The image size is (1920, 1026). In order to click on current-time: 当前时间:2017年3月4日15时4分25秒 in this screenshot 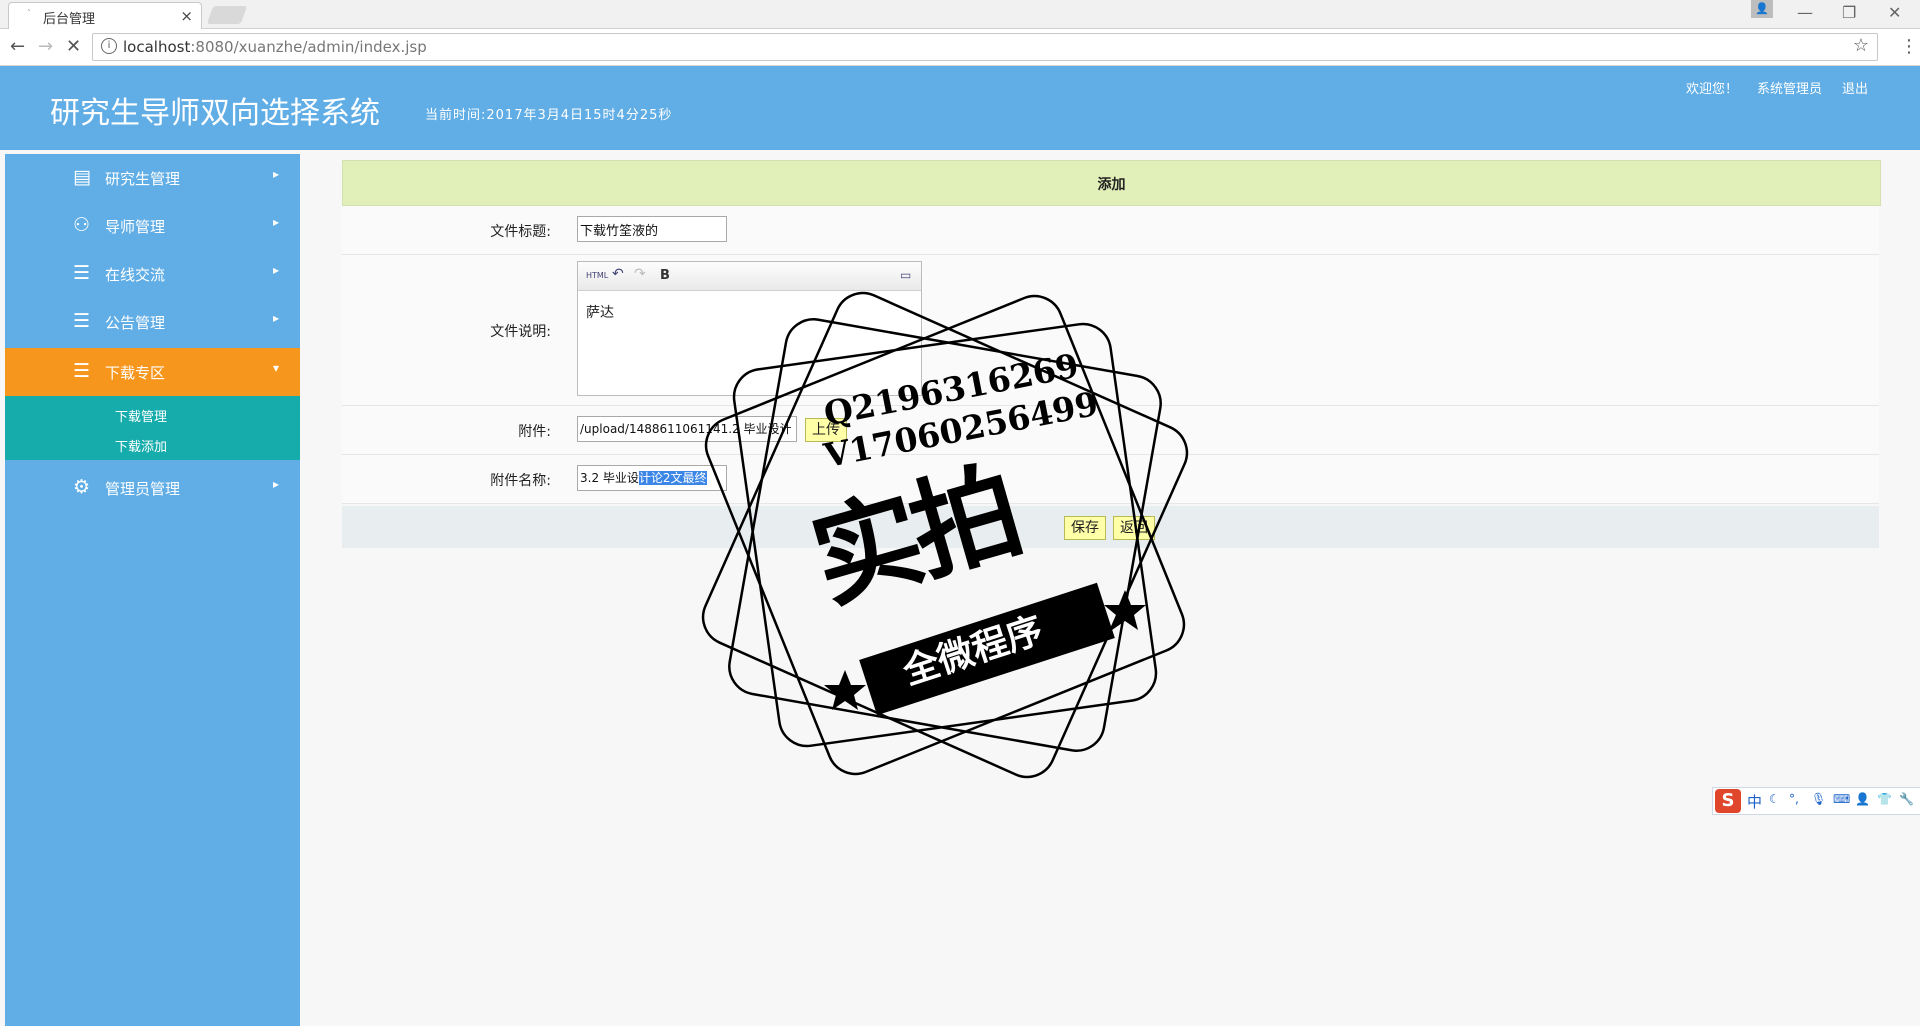, I will do `click(549, 115)`.